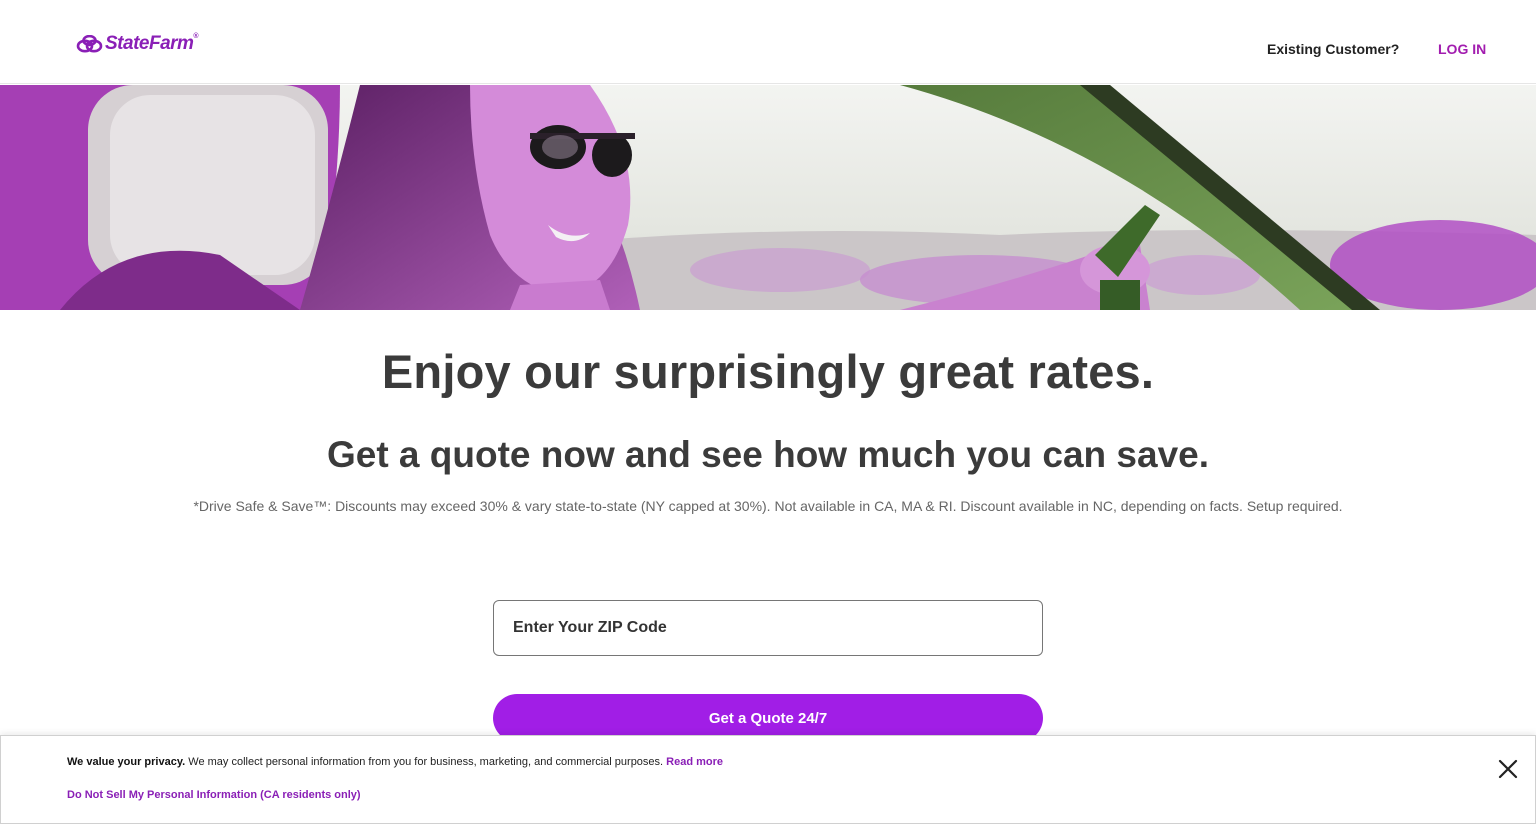 The height and width of the screenshot is (824, 1536). What do you see at coordinates (694, 762) in the screenshot?
I see `read-more-link: Read more` at bounding box center [694, 762].